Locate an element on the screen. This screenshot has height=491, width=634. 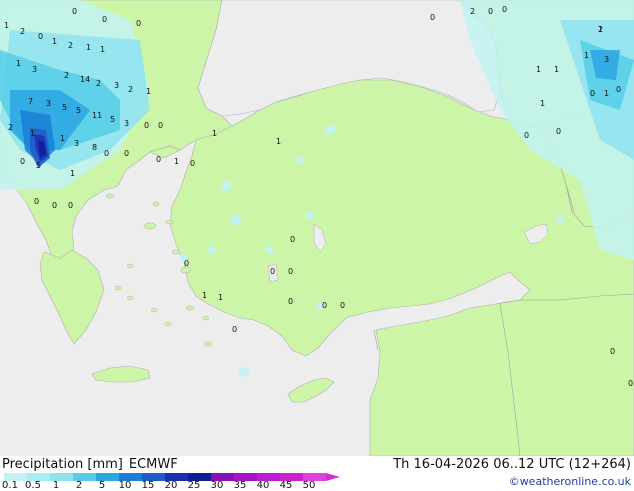
credit-link: ©weatheronline.co.uk is located at coordinates (570, 481).